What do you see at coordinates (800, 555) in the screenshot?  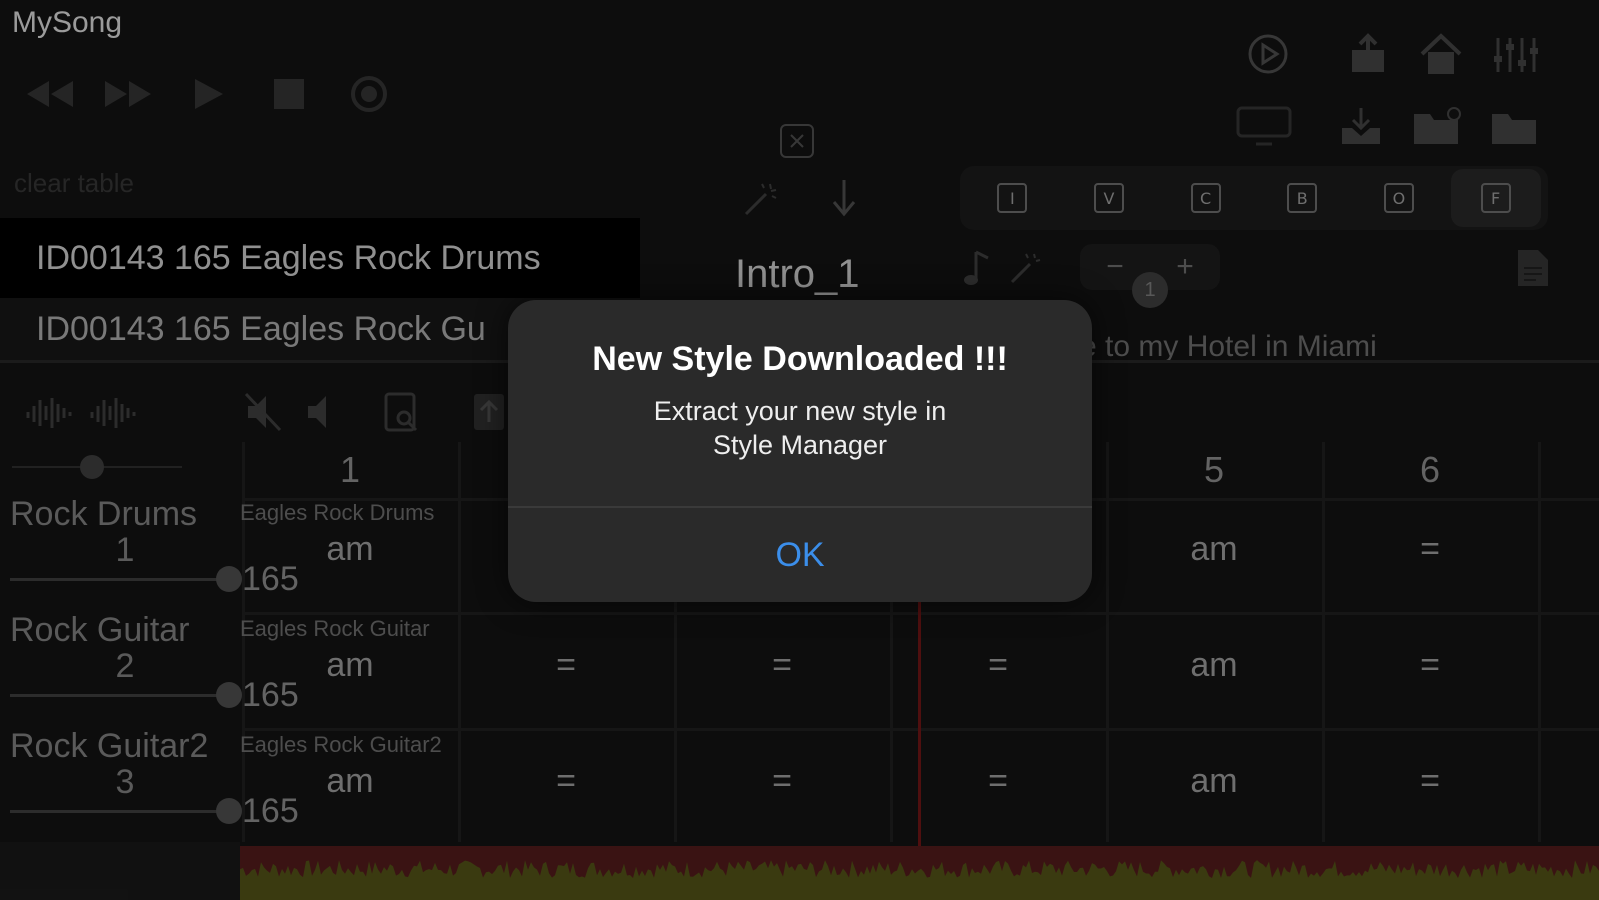 I see `ok-button: OK` at bounding box center [800, 555].